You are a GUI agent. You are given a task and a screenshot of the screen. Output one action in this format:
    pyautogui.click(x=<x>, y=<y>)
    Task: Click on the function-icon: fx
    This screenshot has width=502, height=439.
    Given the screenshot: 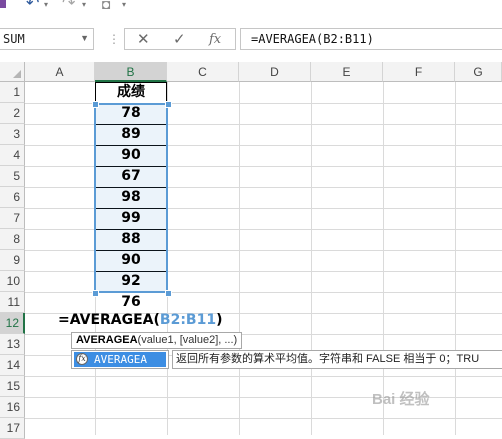 What is the action you would take?
    pyautogui.click(x=82, y=359)
    